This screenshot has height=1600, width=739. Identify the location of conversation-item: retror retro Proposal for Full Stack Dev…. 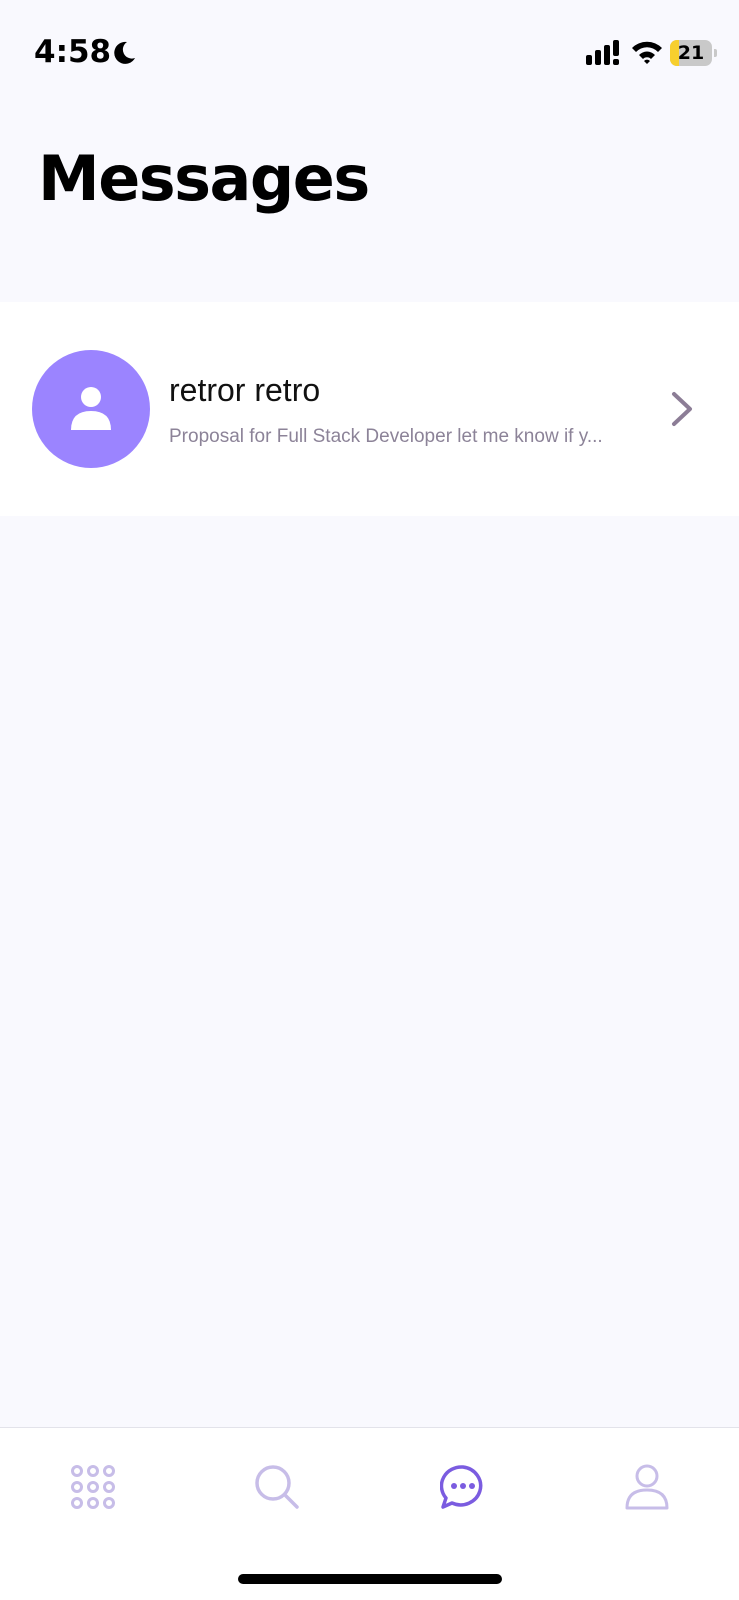
(369, 409).